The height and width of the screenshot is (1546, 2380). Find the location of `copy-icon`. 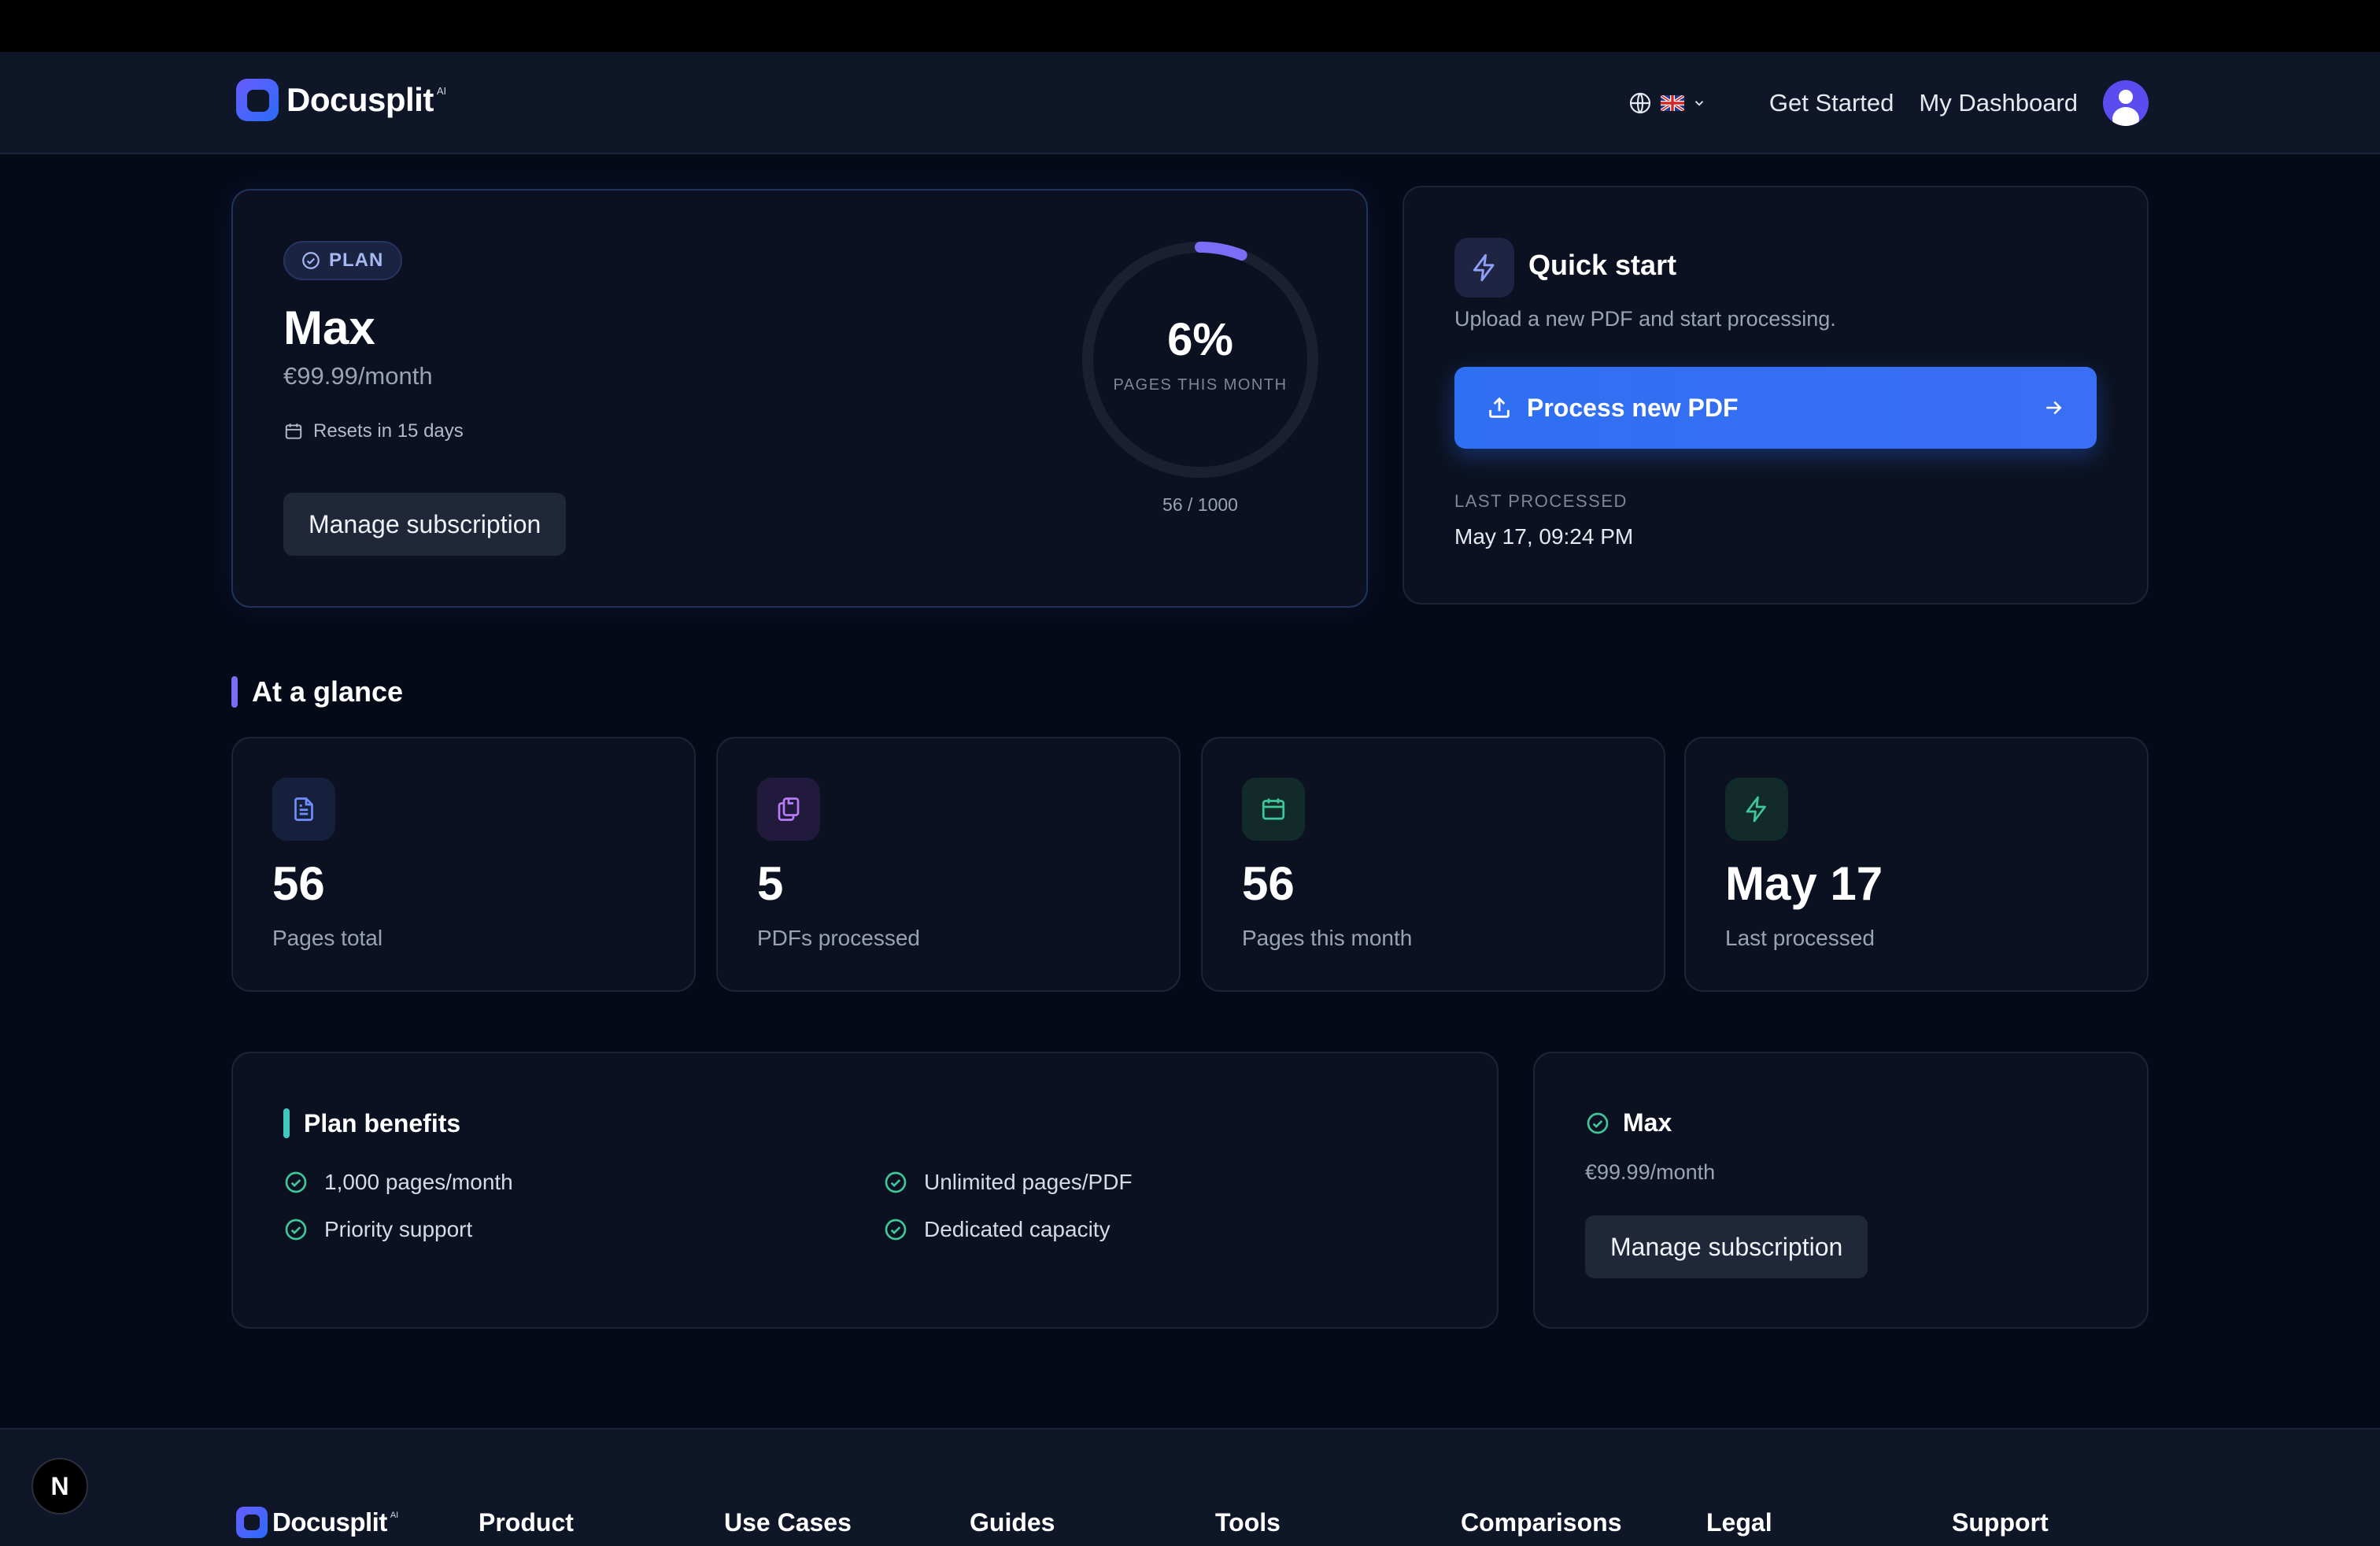

copy-icon is located at coordinates (789, 809).